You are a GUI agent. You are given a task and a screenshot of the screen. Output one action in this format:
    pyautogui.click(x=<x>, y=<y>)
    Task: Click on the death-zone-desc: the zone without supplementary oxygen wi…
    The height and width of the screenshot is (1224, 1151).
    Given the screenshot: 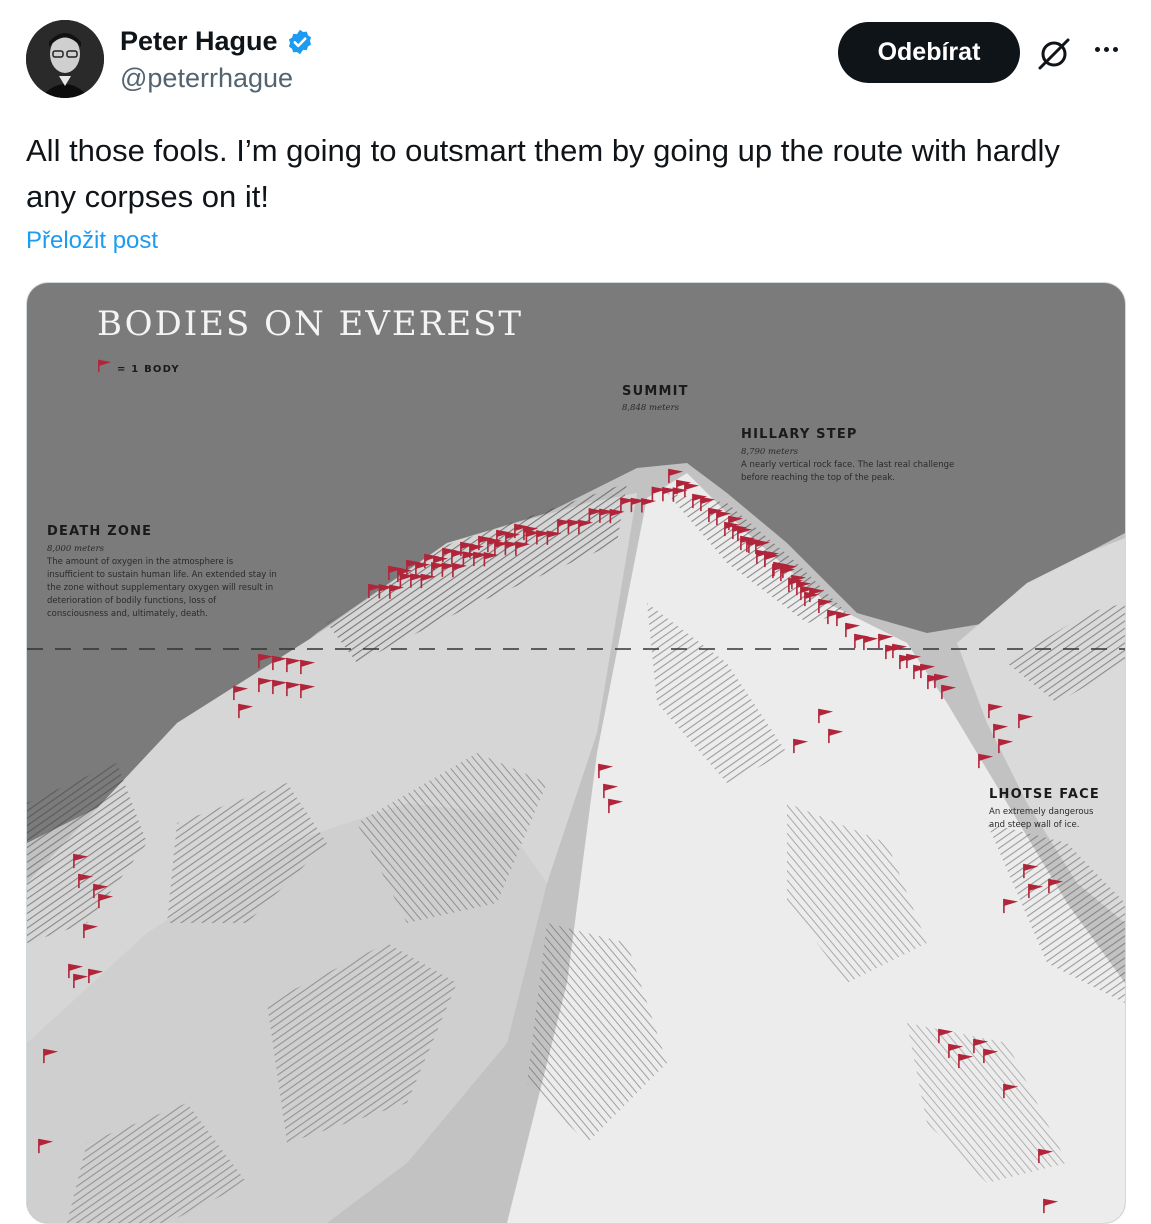 What is the action you would take?
    pyautogui.click(x=160, y=588)
    